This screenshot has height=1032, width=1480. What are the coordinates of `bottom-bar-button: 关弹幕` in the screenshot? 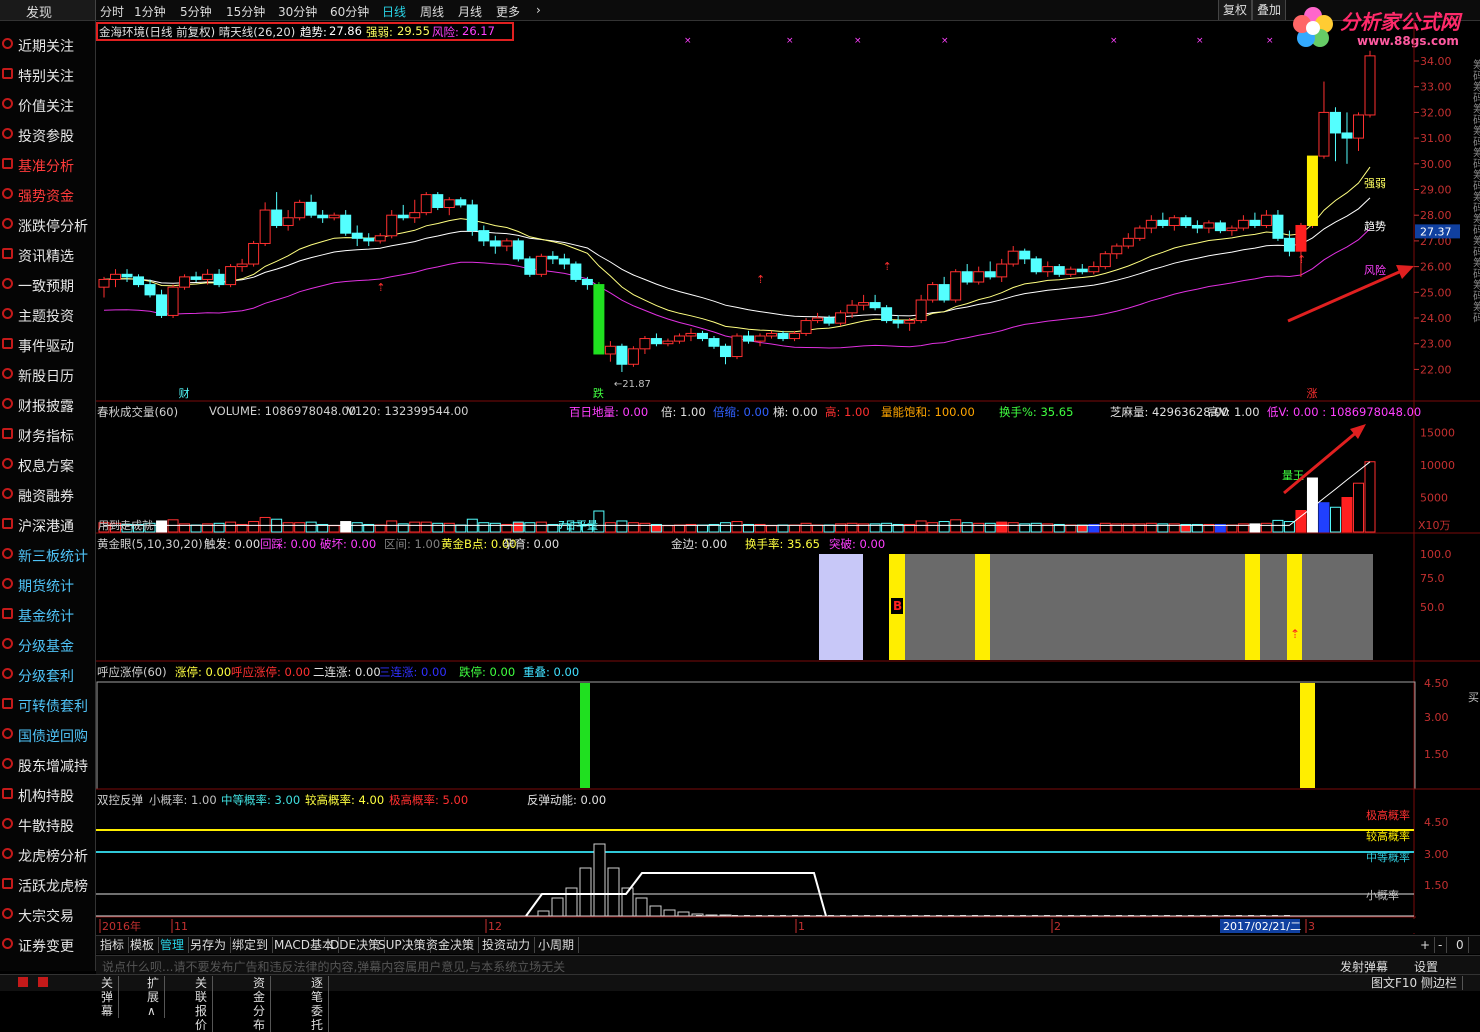 It's located at (107, 997).